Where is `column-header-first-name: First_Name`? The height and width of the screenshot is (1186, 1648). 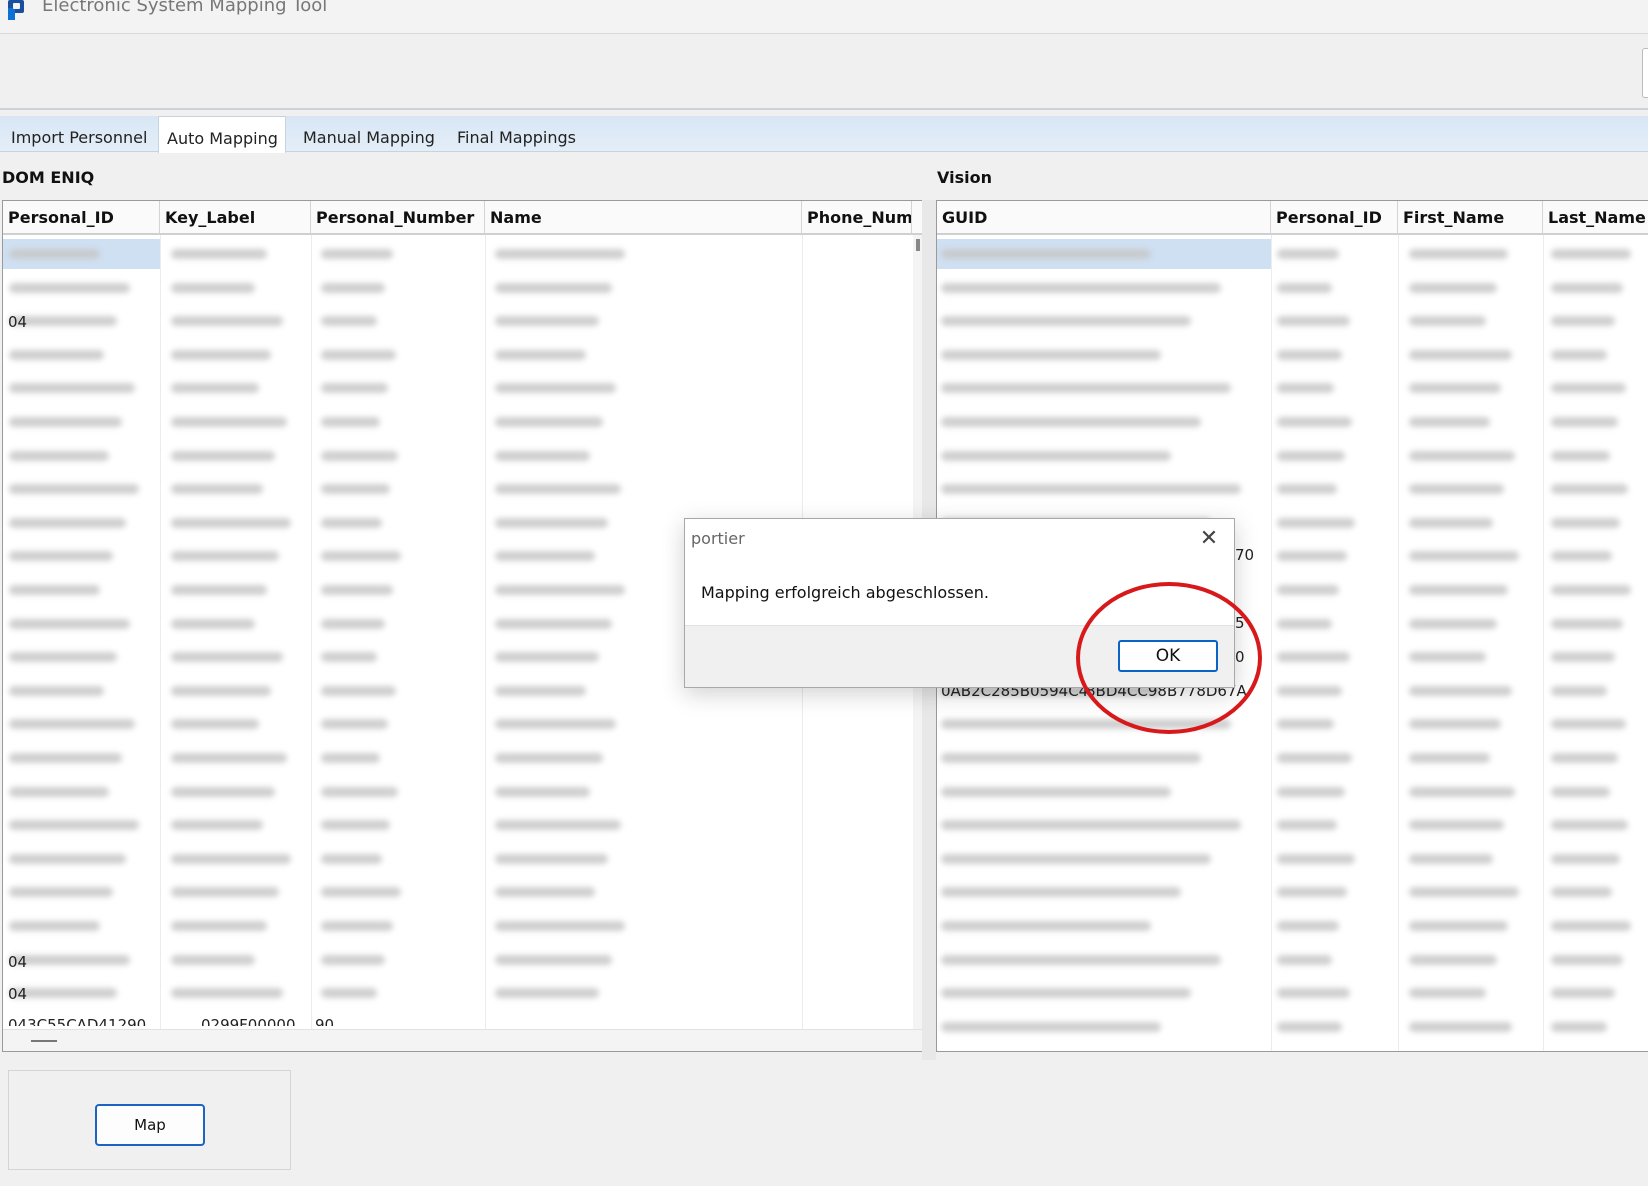
column-header-first-name: First_Name is located at coordinates (1470, 218).